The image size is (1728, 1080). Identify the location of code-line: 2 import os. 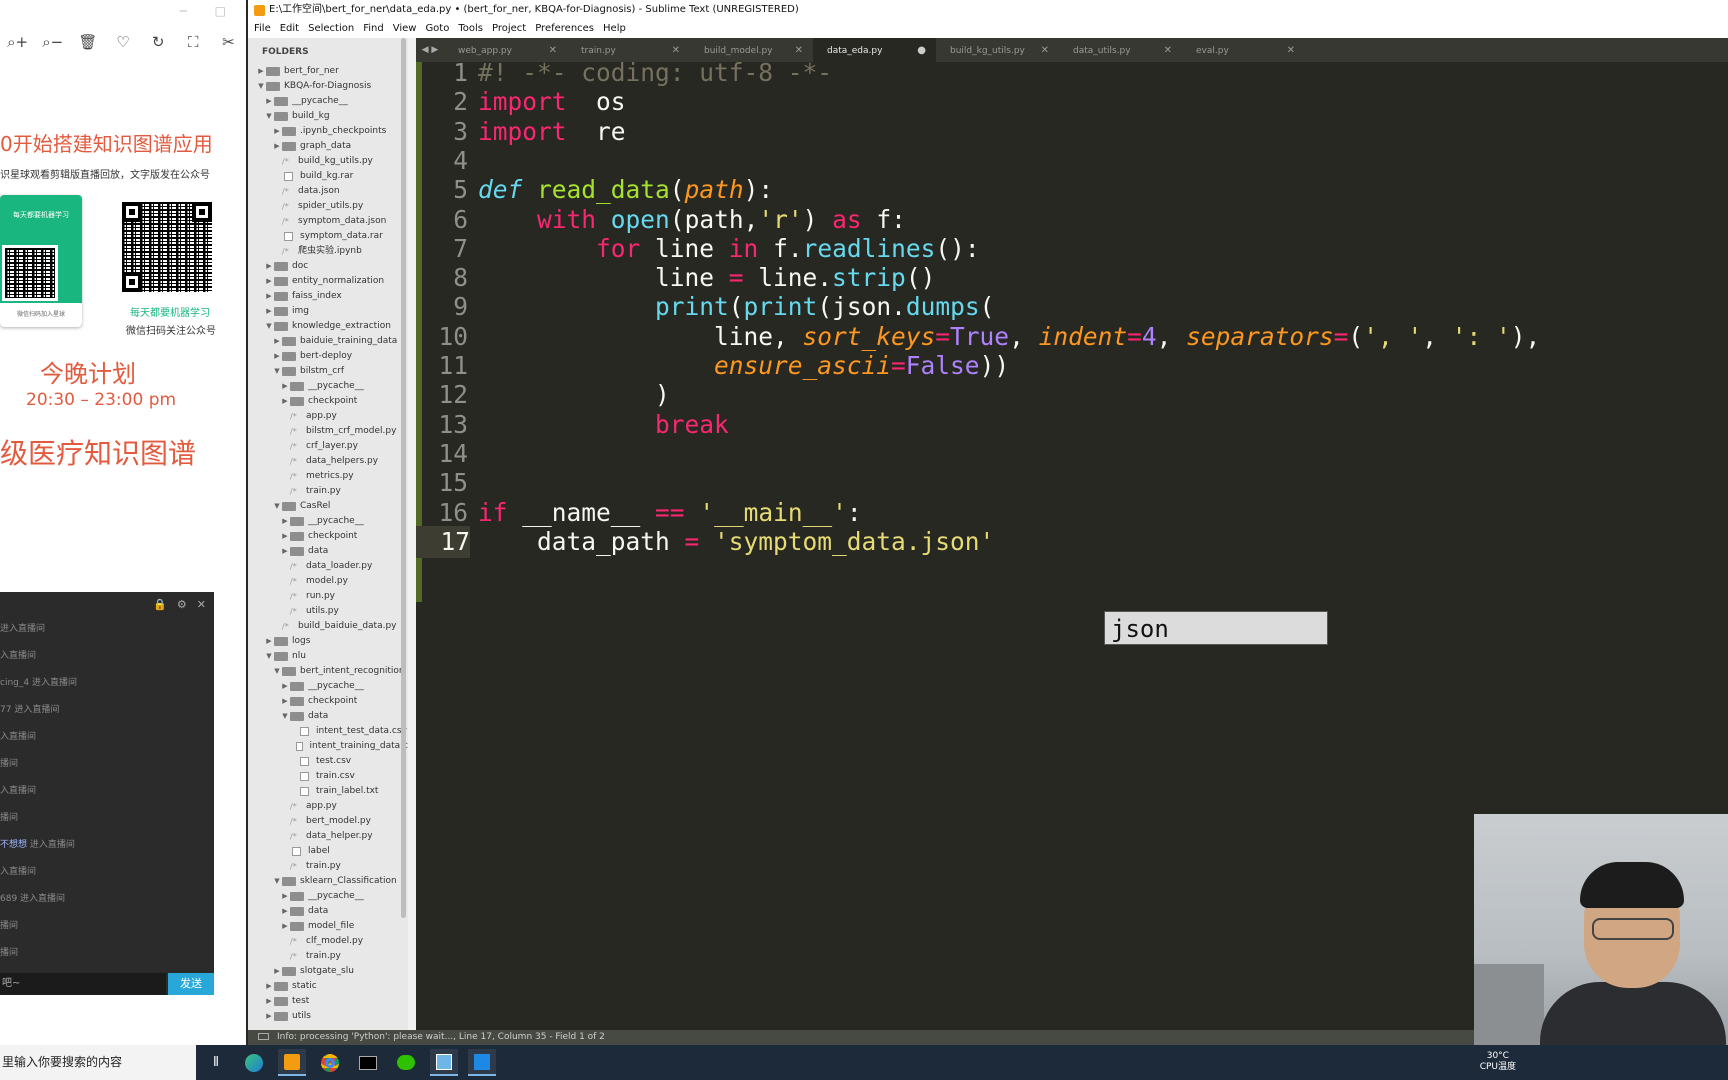
(1072, 102).